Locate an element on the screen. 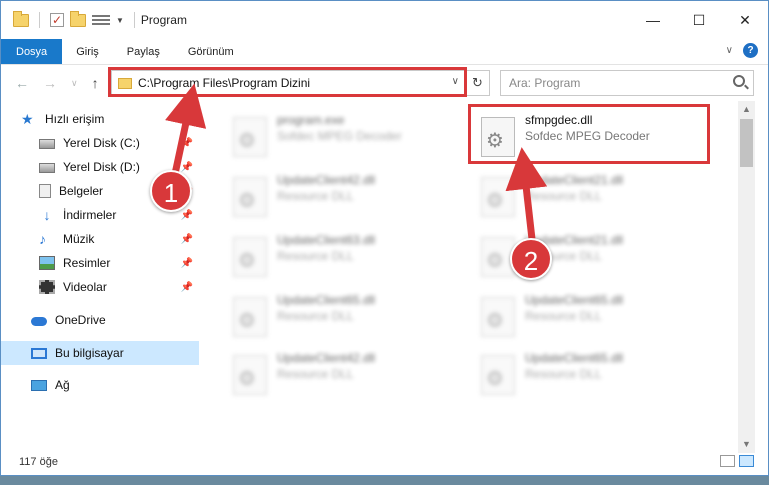 The height and width of the screenshot is (485, 769). forward-arrow-icon: → is located at coordinates (50, 83).